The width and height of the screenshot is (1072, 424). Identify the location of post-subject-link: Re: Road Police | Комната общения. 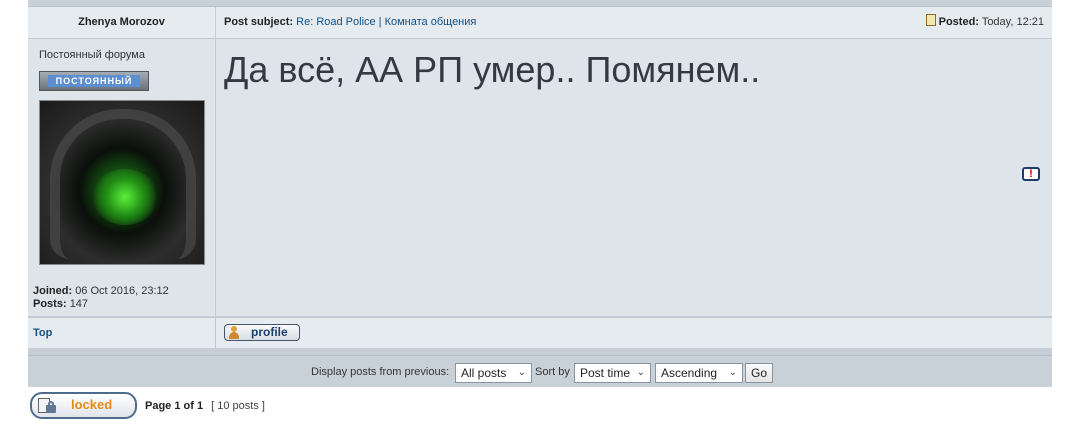
(386, 22).